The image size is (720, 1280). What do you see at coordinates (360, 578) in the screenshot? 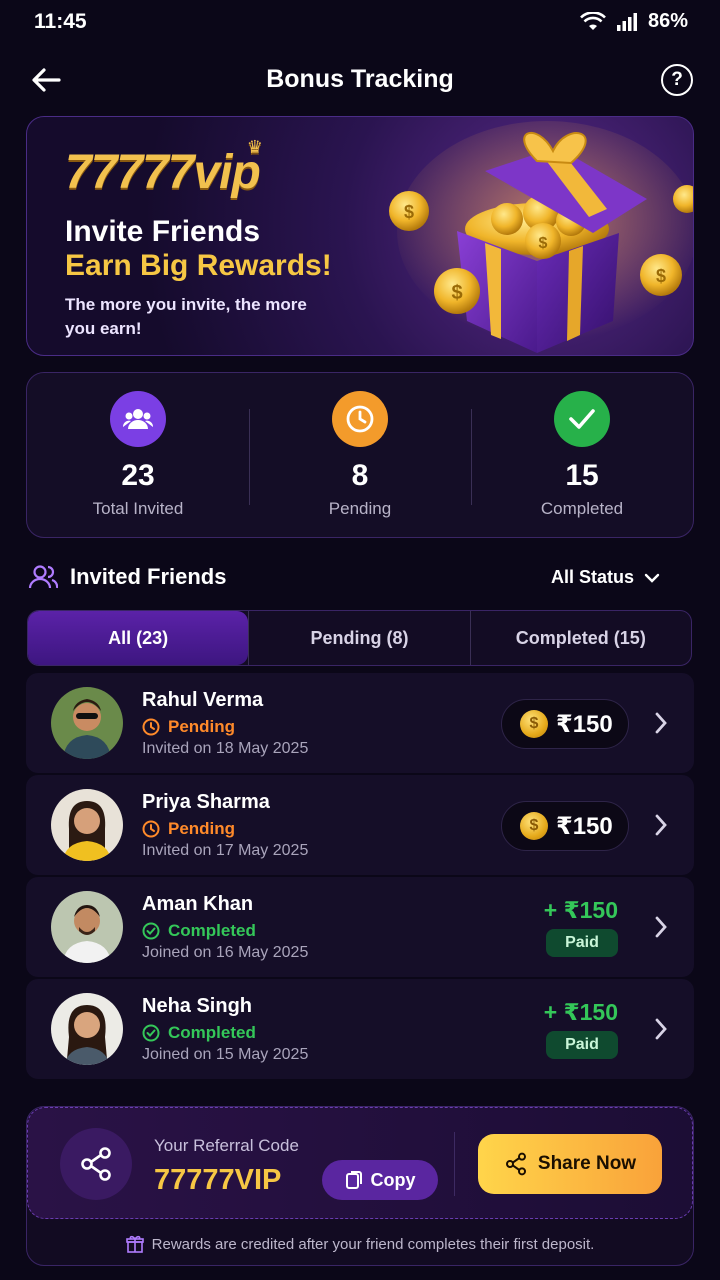
I see `invited-friends-header: Invited Friends All Status` at bounding box center [360, 578].